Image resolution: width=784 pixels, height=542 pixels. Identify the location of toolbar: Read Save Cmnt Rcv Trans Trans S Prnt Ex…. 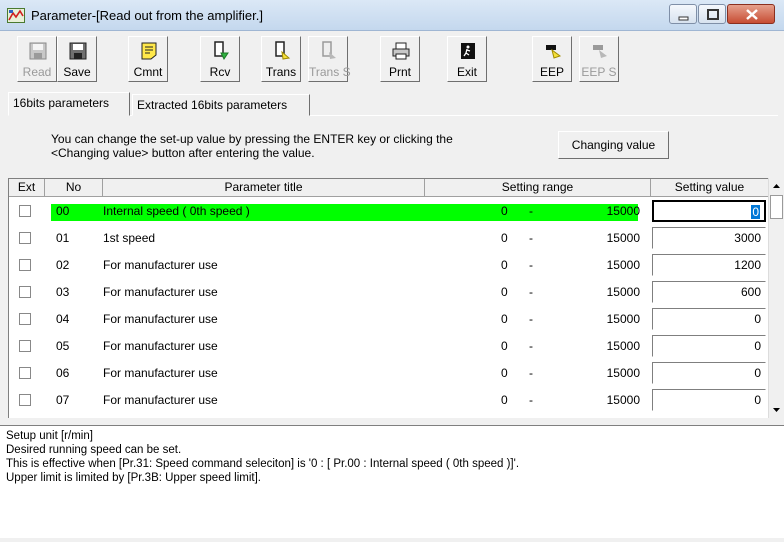
(392, 61).